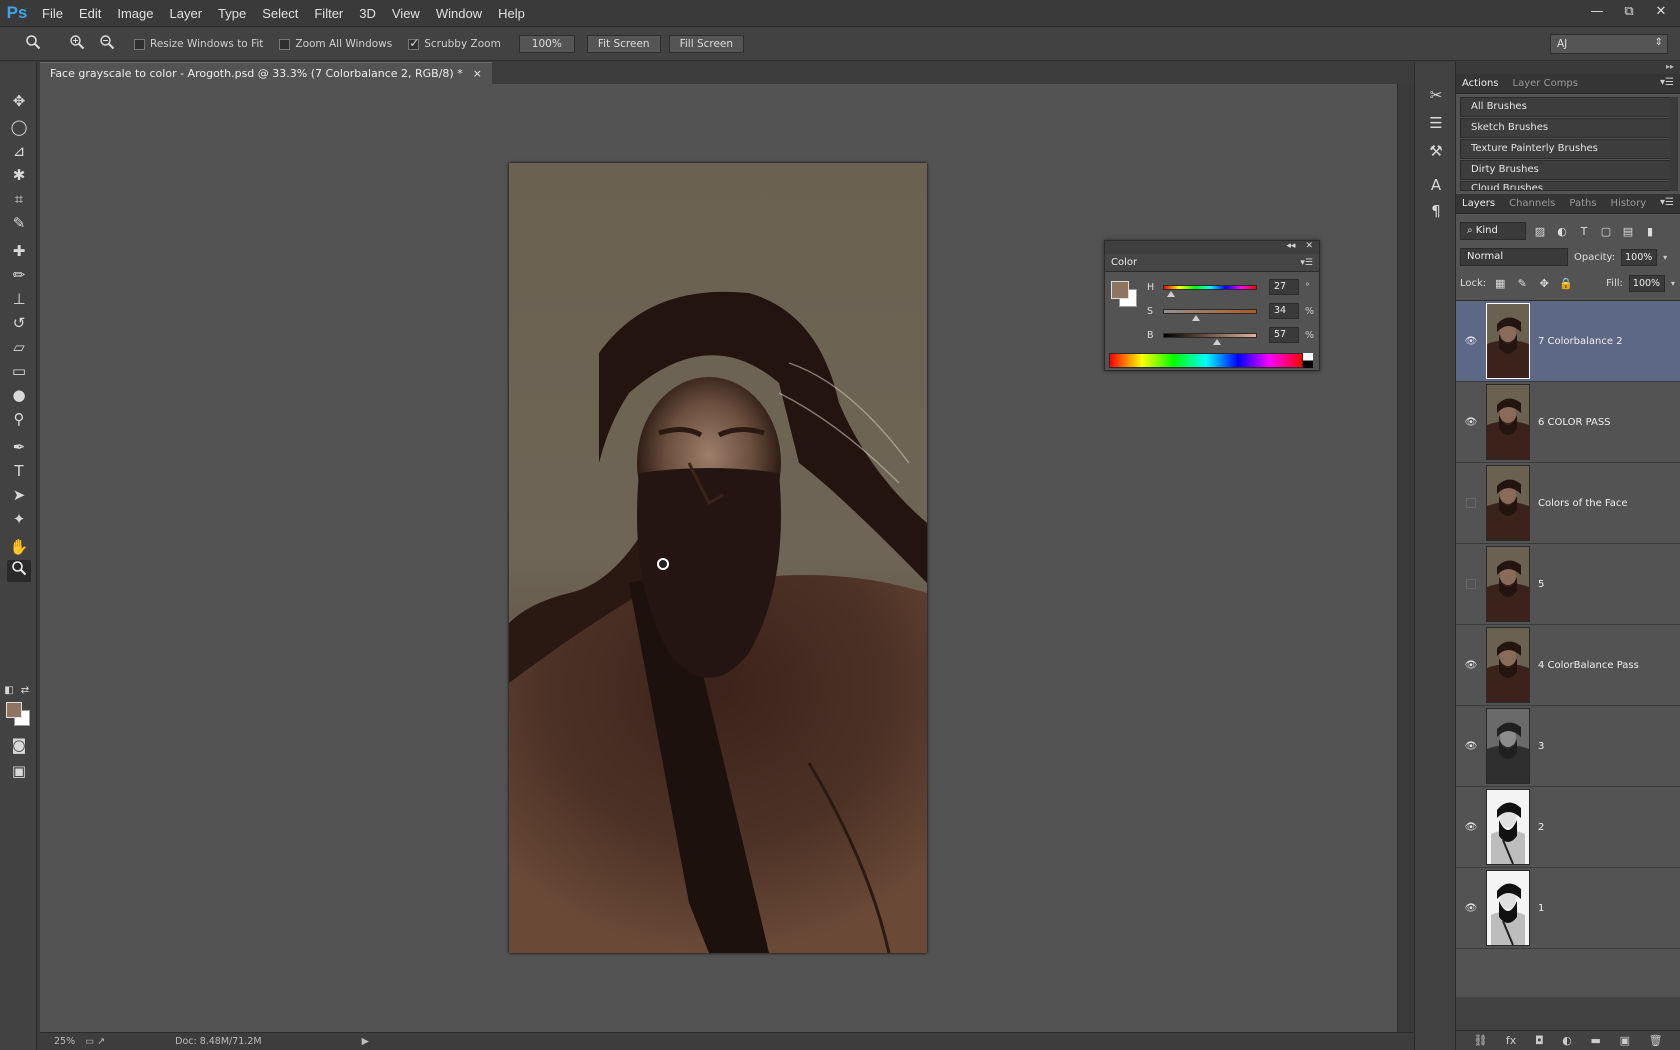 Image resolution: width=1680 pixels, height=1050 pixels. Describe the element at coordinates (19, 251) in the screenshot. I see `healing-brush-icon: ✚` at that location.